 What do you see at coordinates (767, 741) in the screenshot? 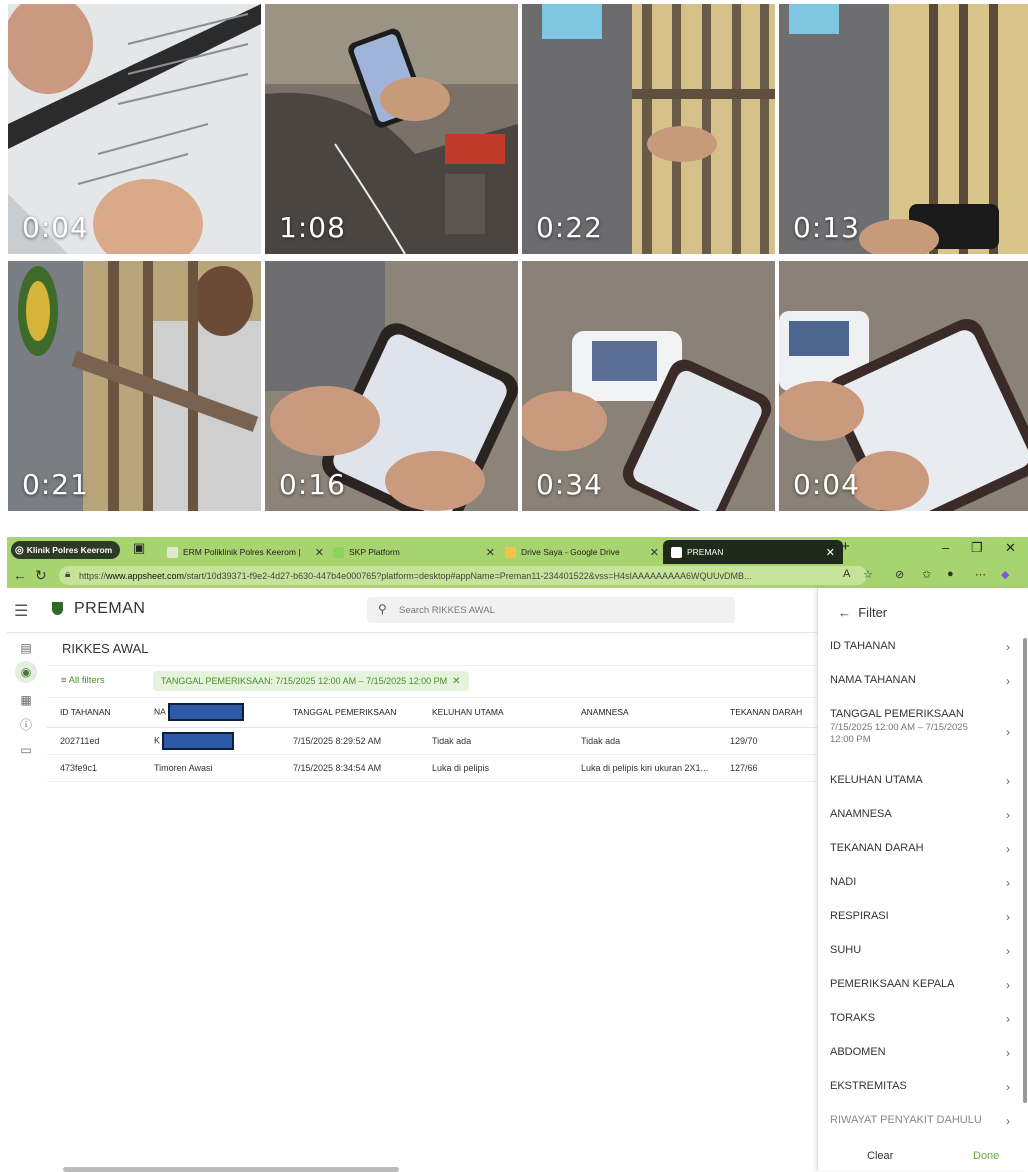
I see `cell-tekanan: 129/70` at bounding box center [767, 741].